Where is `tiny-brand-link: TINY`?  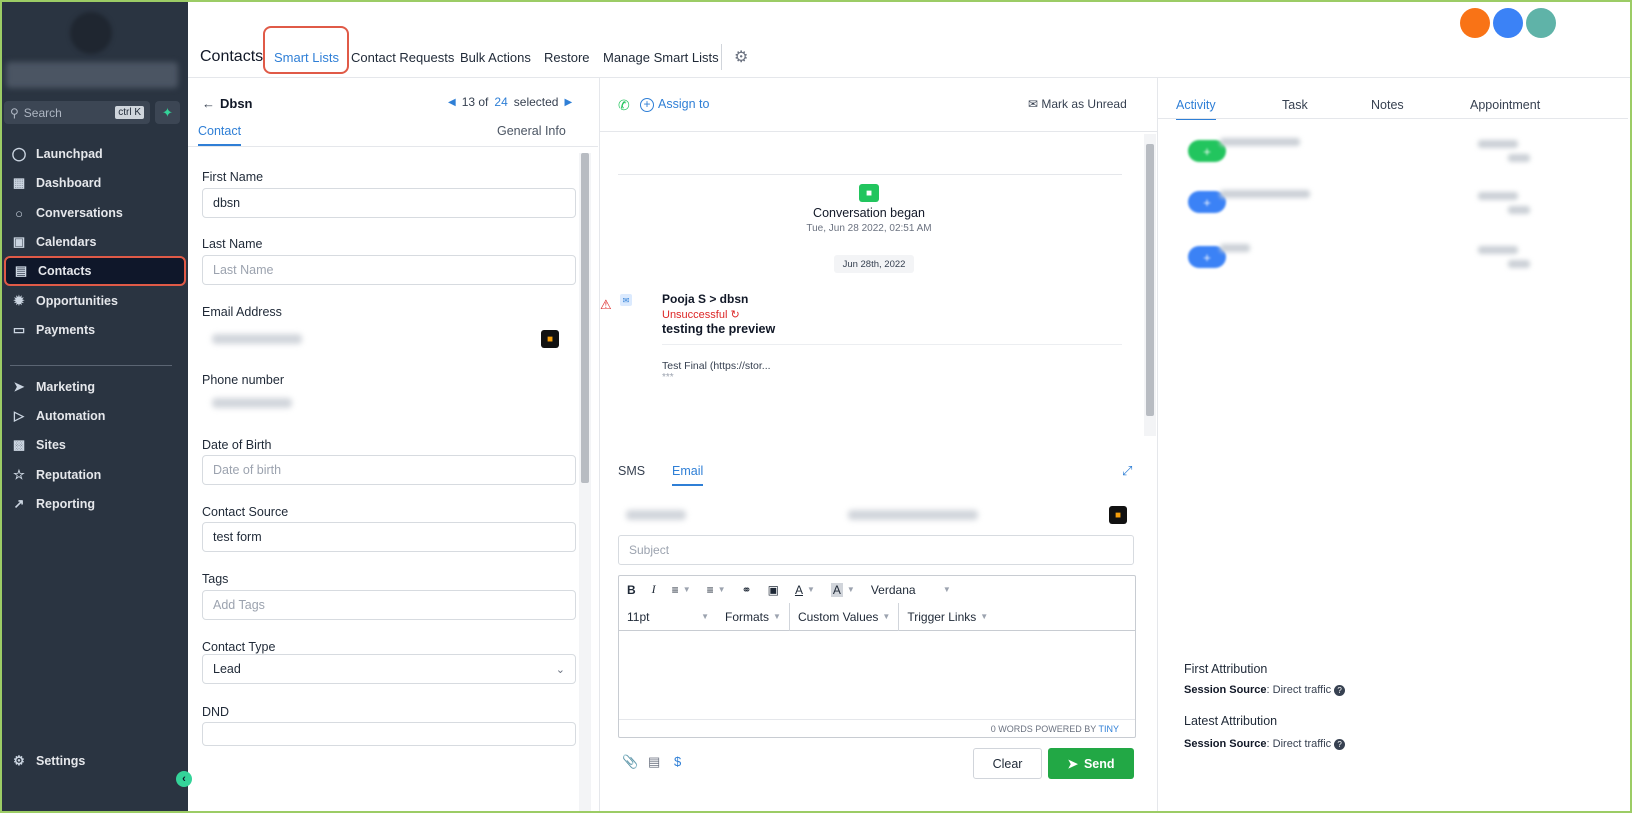 tiny-brand-link: TINY is located at coordinates (1108, 729).